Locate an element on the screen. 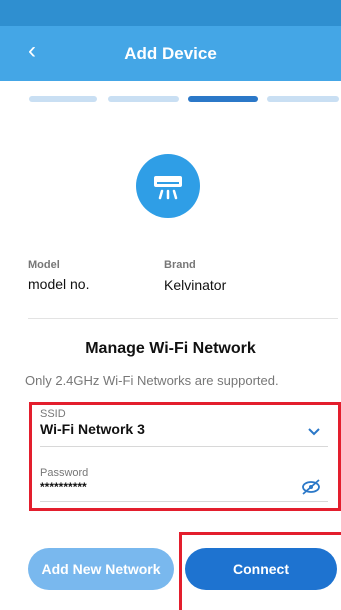  app-header: ‹ Add Device is located at coordinates (170, 53).